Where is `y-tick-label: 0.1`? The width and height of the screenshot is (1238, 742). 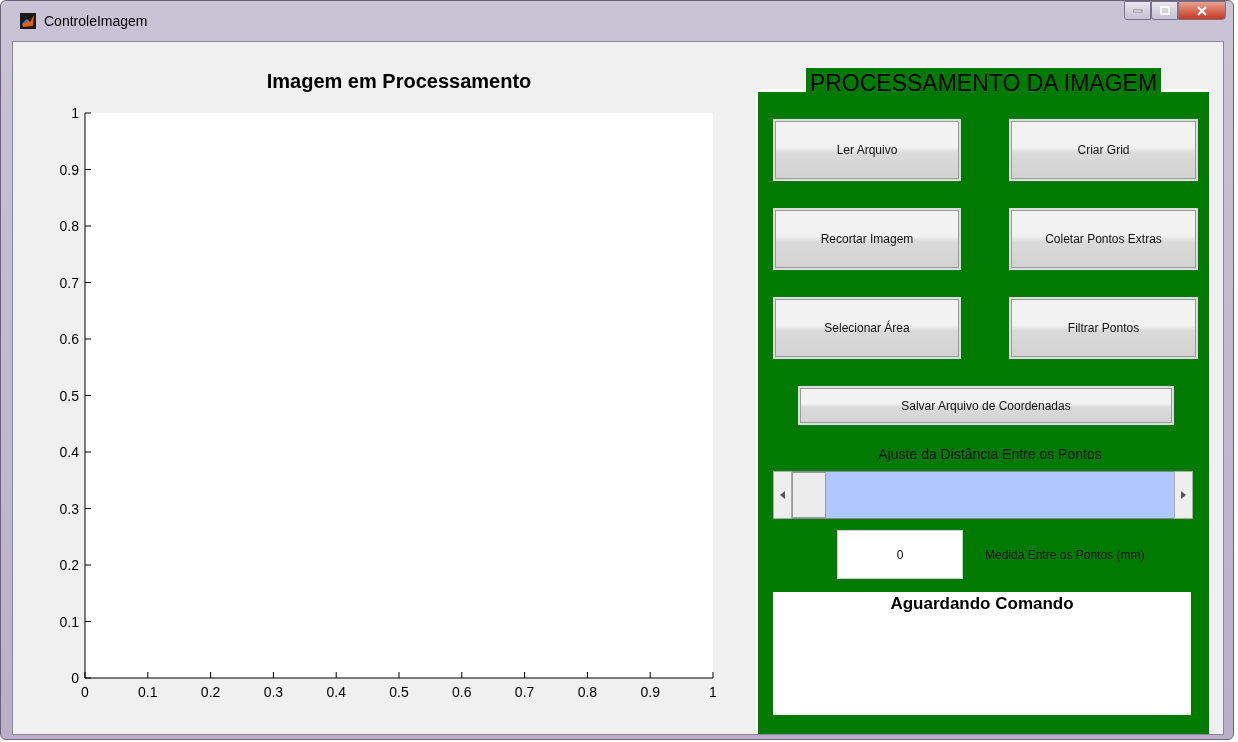
y-tick-label: 0.1 is located at coordinates (69, 621).